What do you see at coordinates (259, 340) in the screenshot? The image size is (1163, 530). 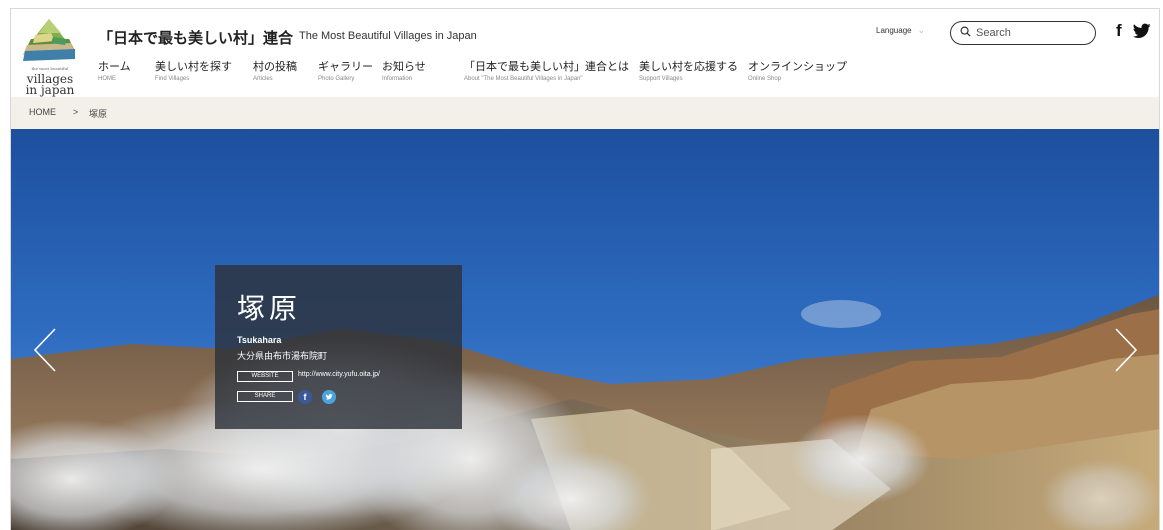 I see `village-romanized-name: Tsukahara` at bounding box center [259, 340].